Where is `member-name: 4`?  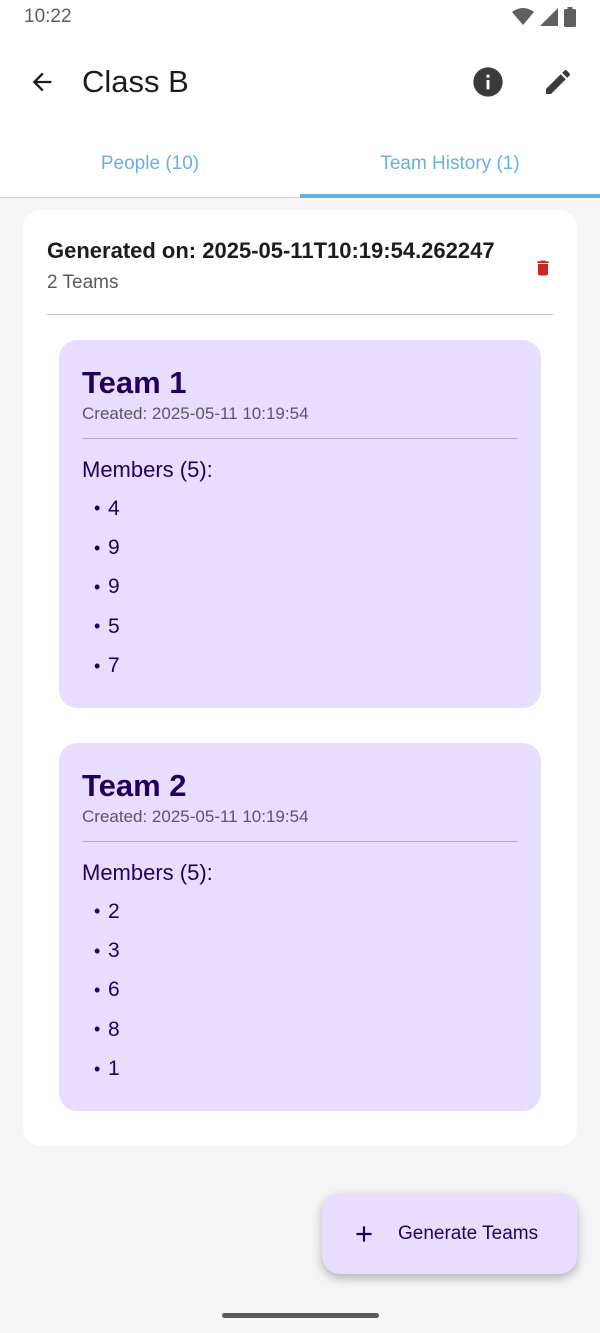 member-name: 4 is located at coordinates (114, 508).